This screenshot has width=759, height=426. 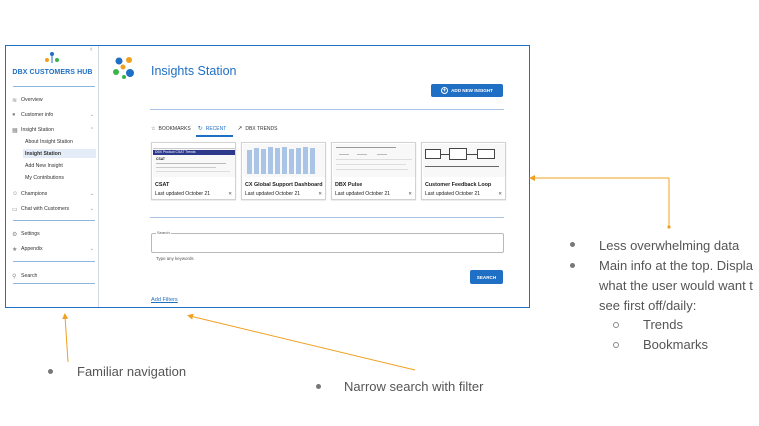 I want to click on annotation-text: what the user would want t, so click(x=676, y=285).